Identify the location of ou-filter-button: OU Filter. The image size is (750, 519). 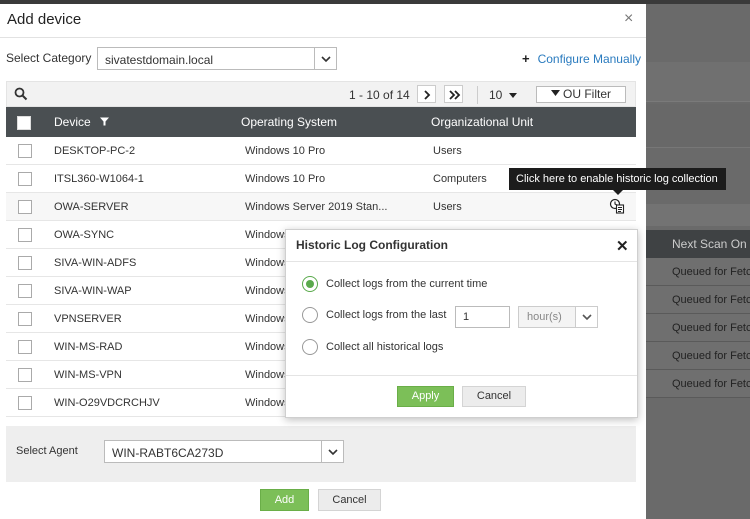
(581, 94).